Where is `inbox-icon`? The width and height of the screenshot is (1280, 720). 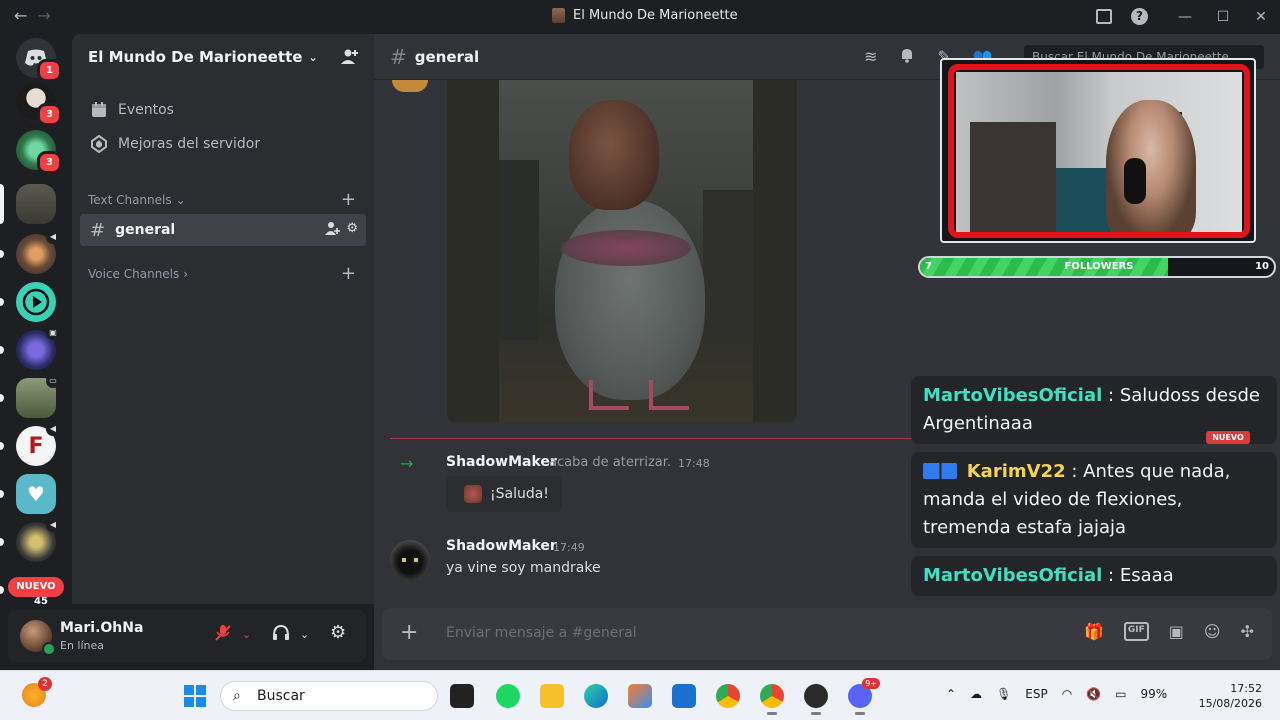
inbox-icon is located at coordinates (1104, 16).